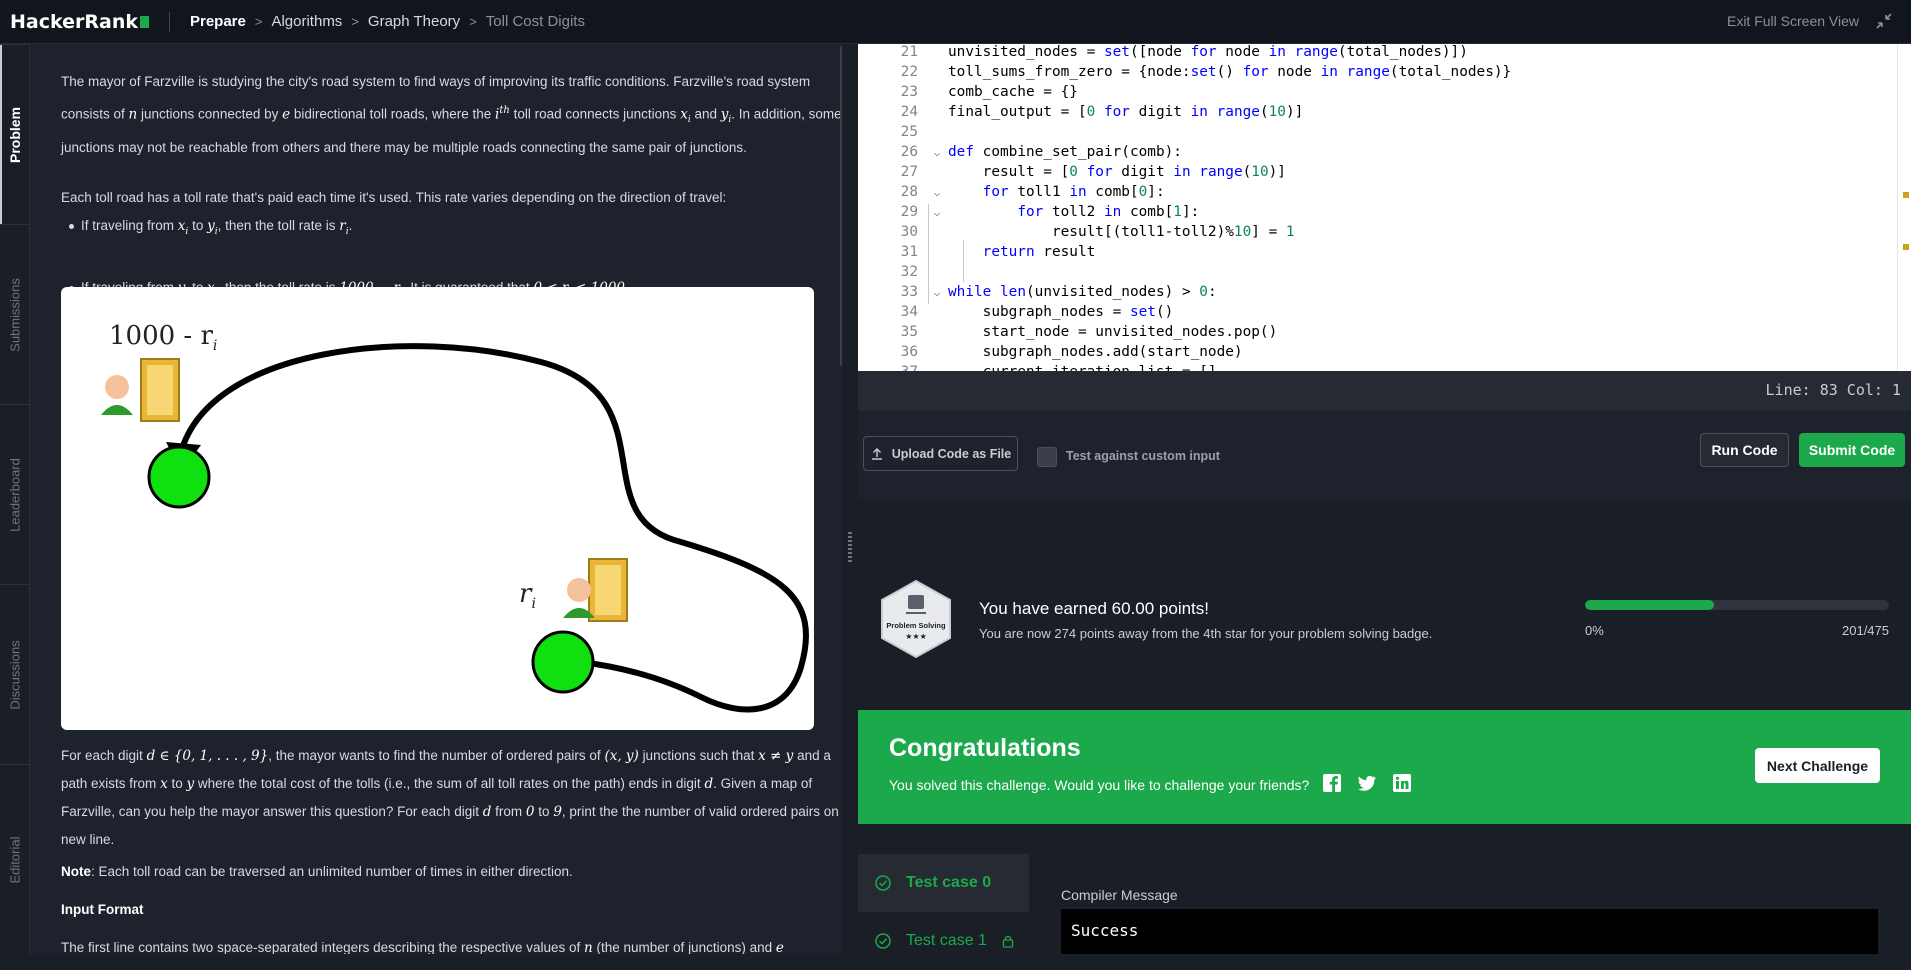  Describe the element at coordinates (1013, 92) in the screenshot. I see `code-text: comb_cache = {}` at that location.